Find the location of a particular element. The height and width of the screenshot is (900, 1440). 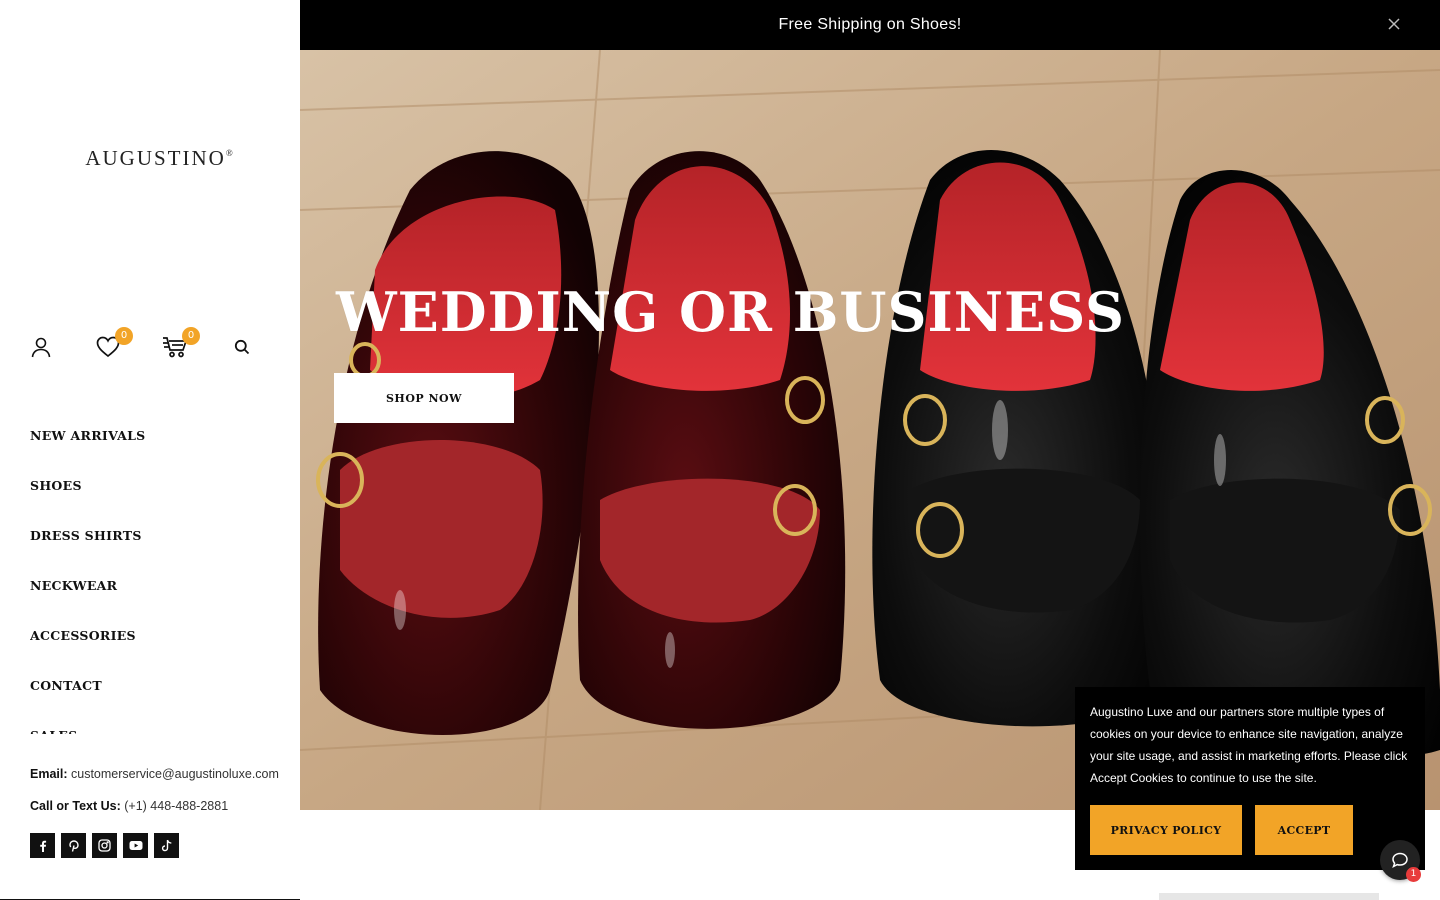

facebook-icon is located at coordinates (42, 846).